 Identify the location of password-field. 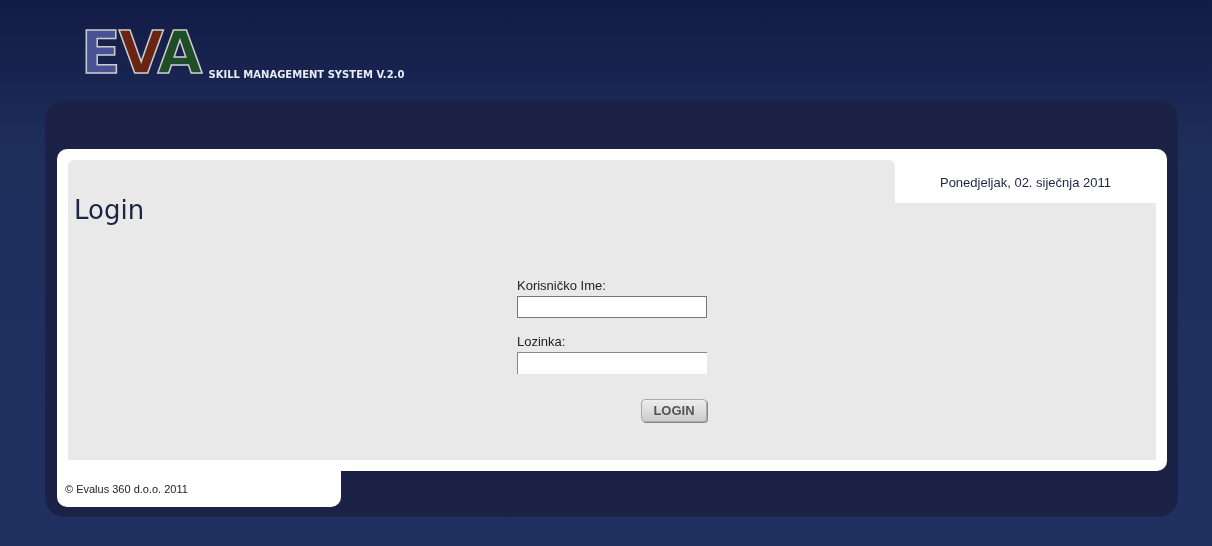
(612, 363).